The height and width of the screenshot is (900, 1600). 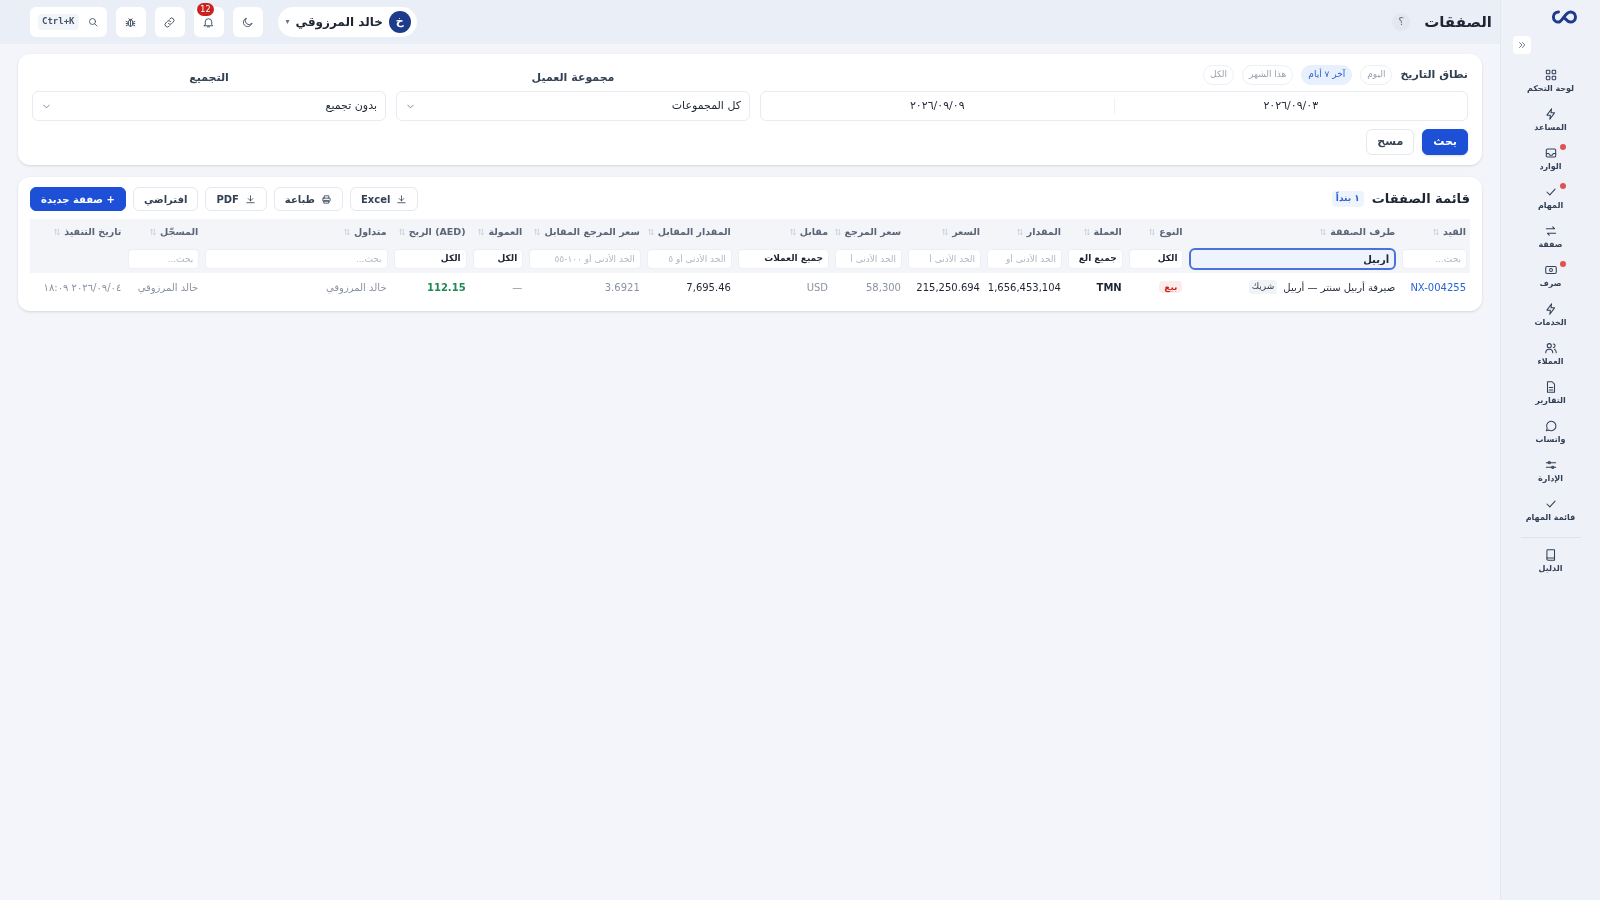 I want to click on toolbar-button: طباعة, so click(x=308, y=199).